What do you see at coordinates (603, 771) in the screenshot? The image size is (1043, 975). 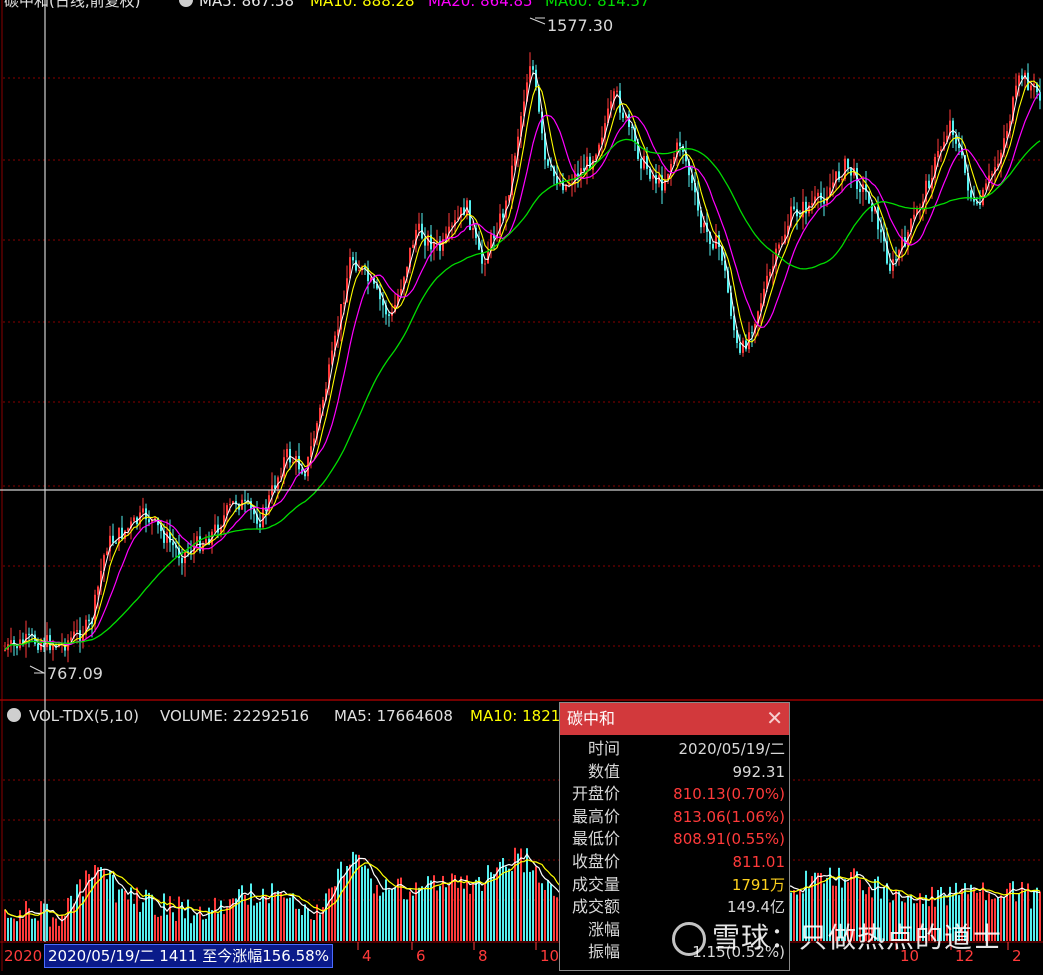 I see `tooltip-row-key: 数值` at bounding box center [603, 771].